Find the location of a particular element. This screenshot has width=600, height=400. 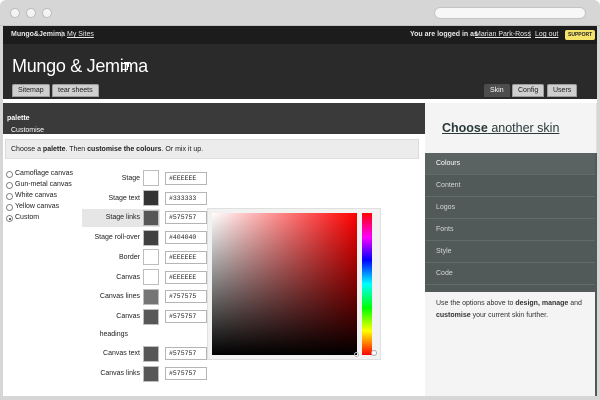

radio-button-selected is located at coordinates (9, 218).